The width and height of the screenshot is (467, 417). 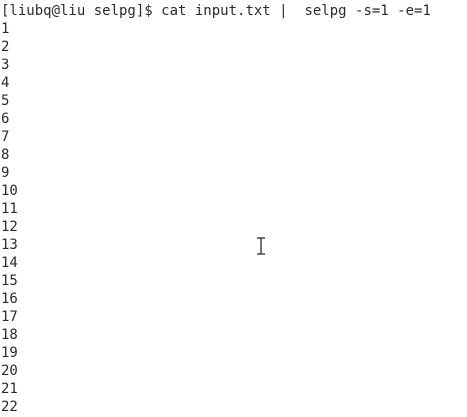 I want to click on output-line: 4, so click(x=5, y=83).